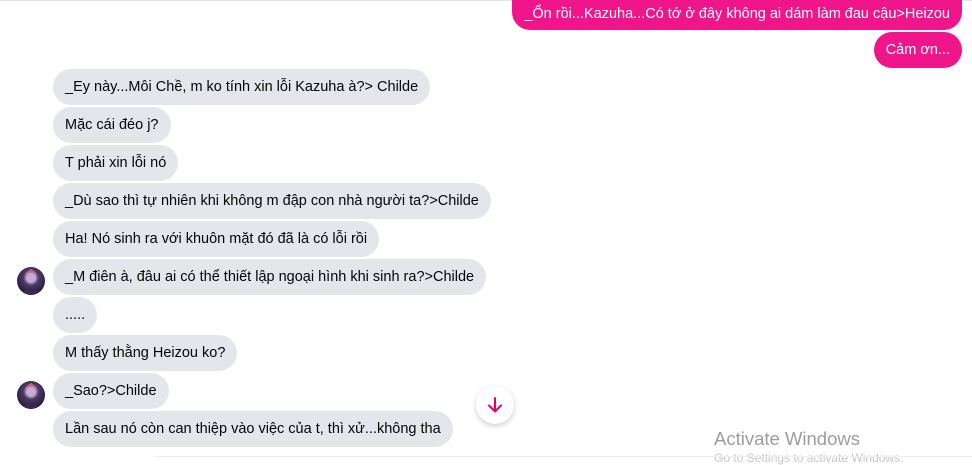 Image resolution: width=972 pixels, height=465 pixels. What do you see at coordinates (563, 456) in the screenshot?
I see `divider` at bounding box center [563, 456].